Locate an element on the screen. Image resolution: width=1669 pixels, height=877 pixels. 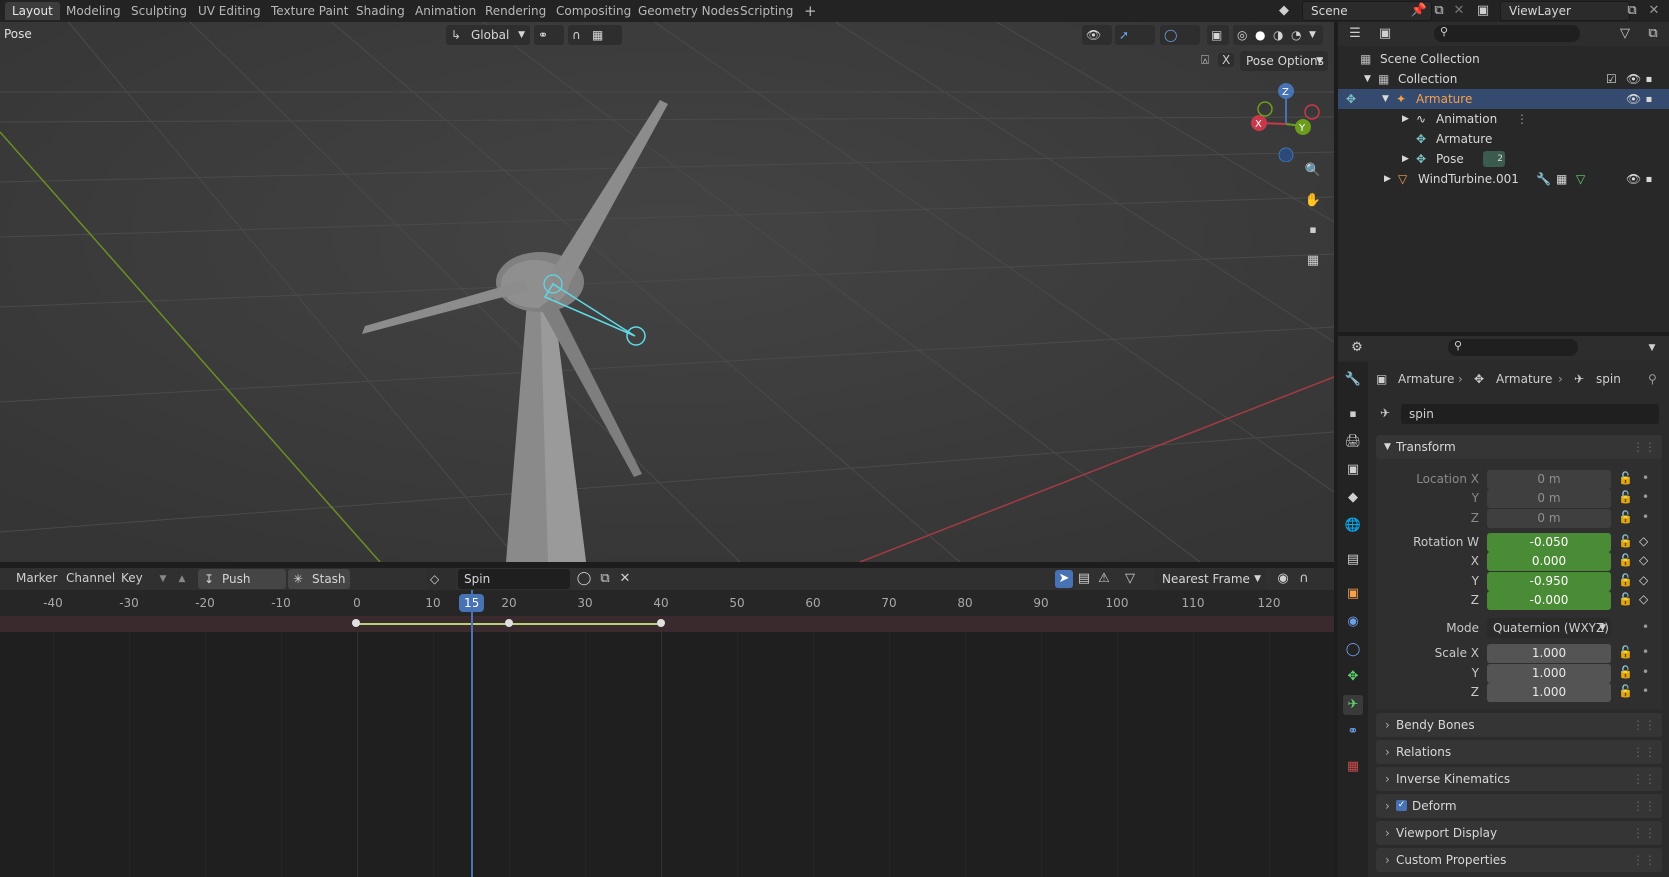
new-view-layer-icon: ⧉ is located at coordinates (1632, 11).